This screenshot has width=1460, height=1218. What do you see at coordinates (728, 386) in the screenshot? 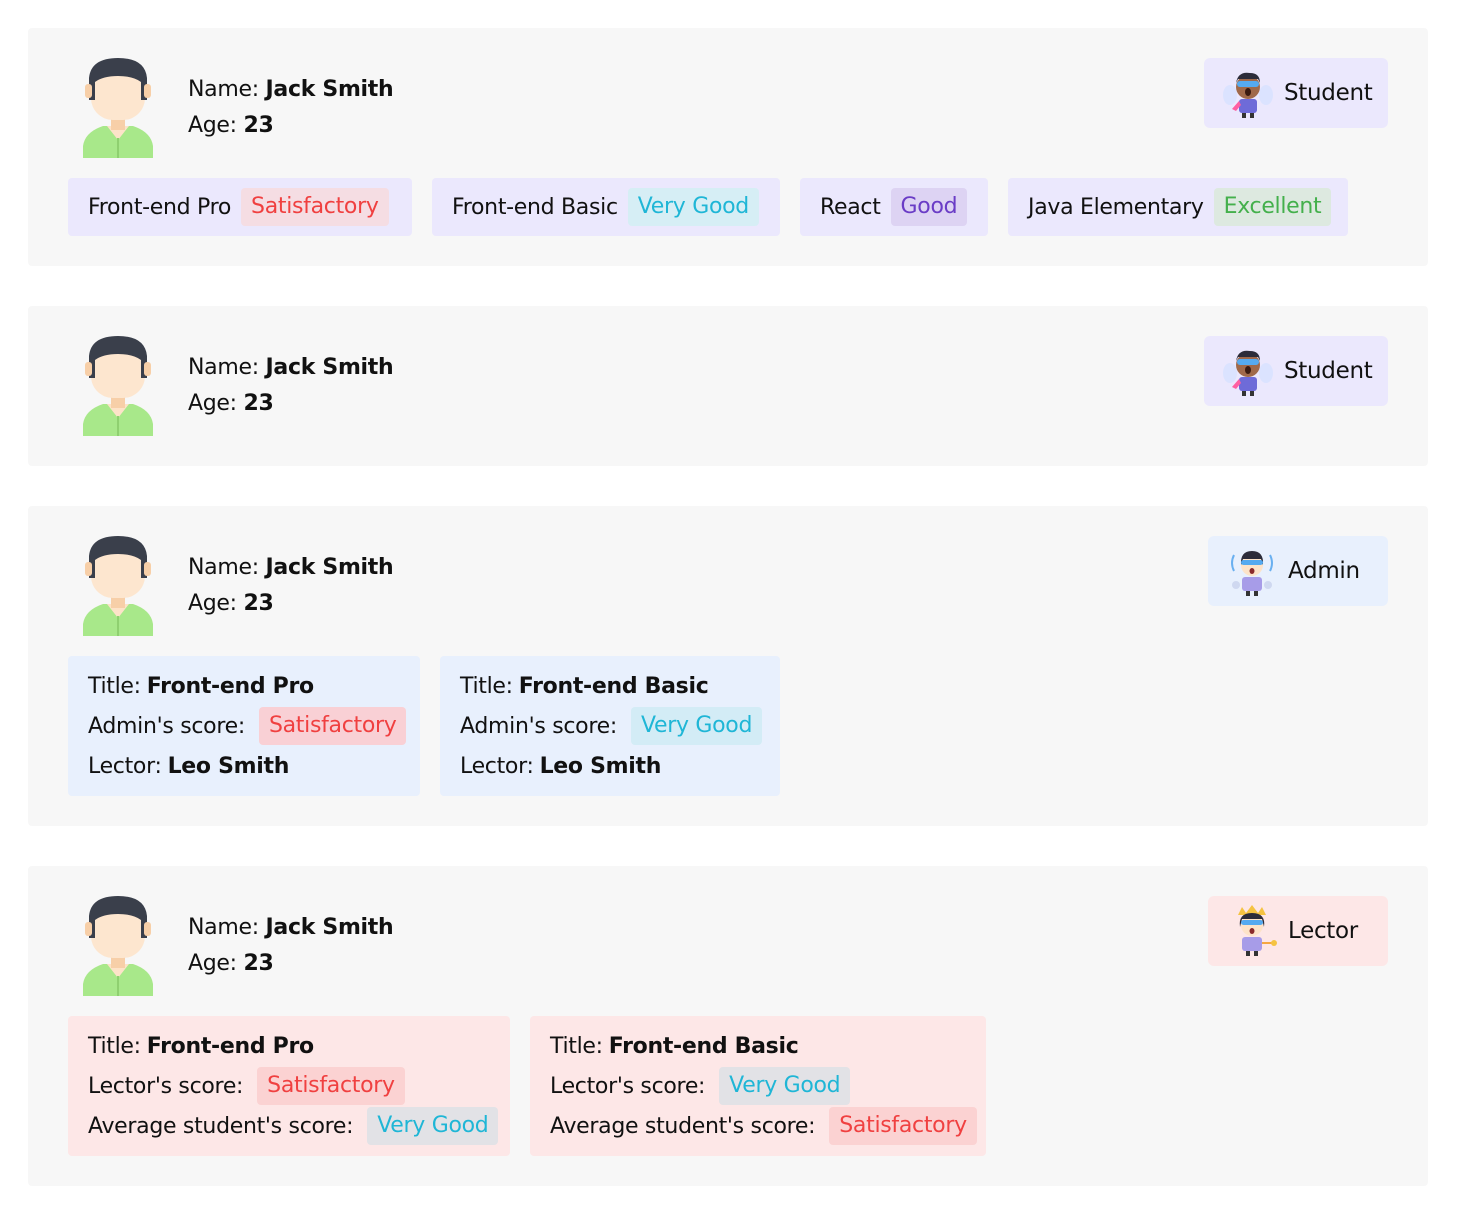
I see `user-card-student: Name: Jack Smith Age: 23 Student` at bounding box center [728, 386].